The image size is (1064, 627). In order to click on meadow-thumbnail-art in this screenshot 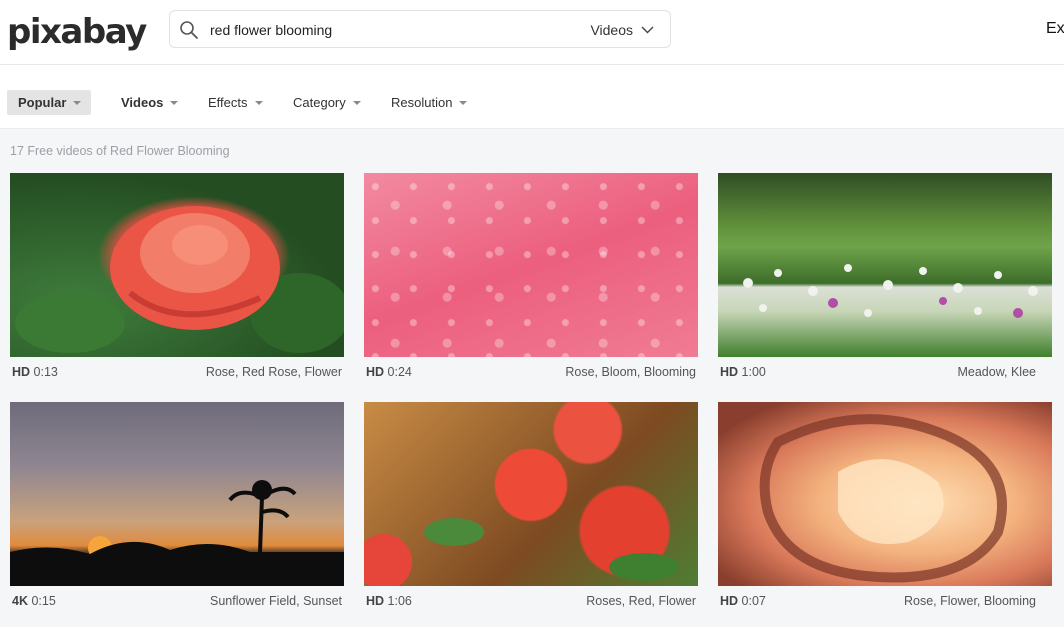, I will do `click(890, 291)`.